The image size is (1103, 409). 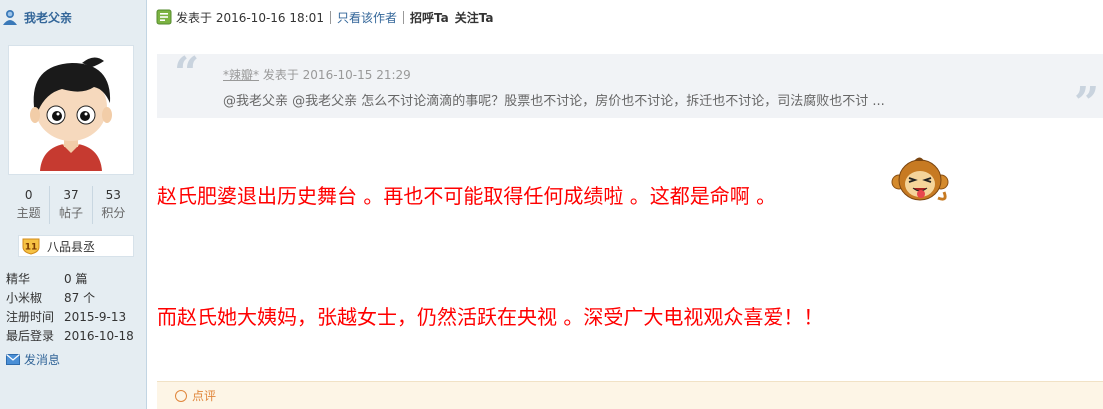 I want to click on grade-badge-icon: 11, so click(x=31, y=246).